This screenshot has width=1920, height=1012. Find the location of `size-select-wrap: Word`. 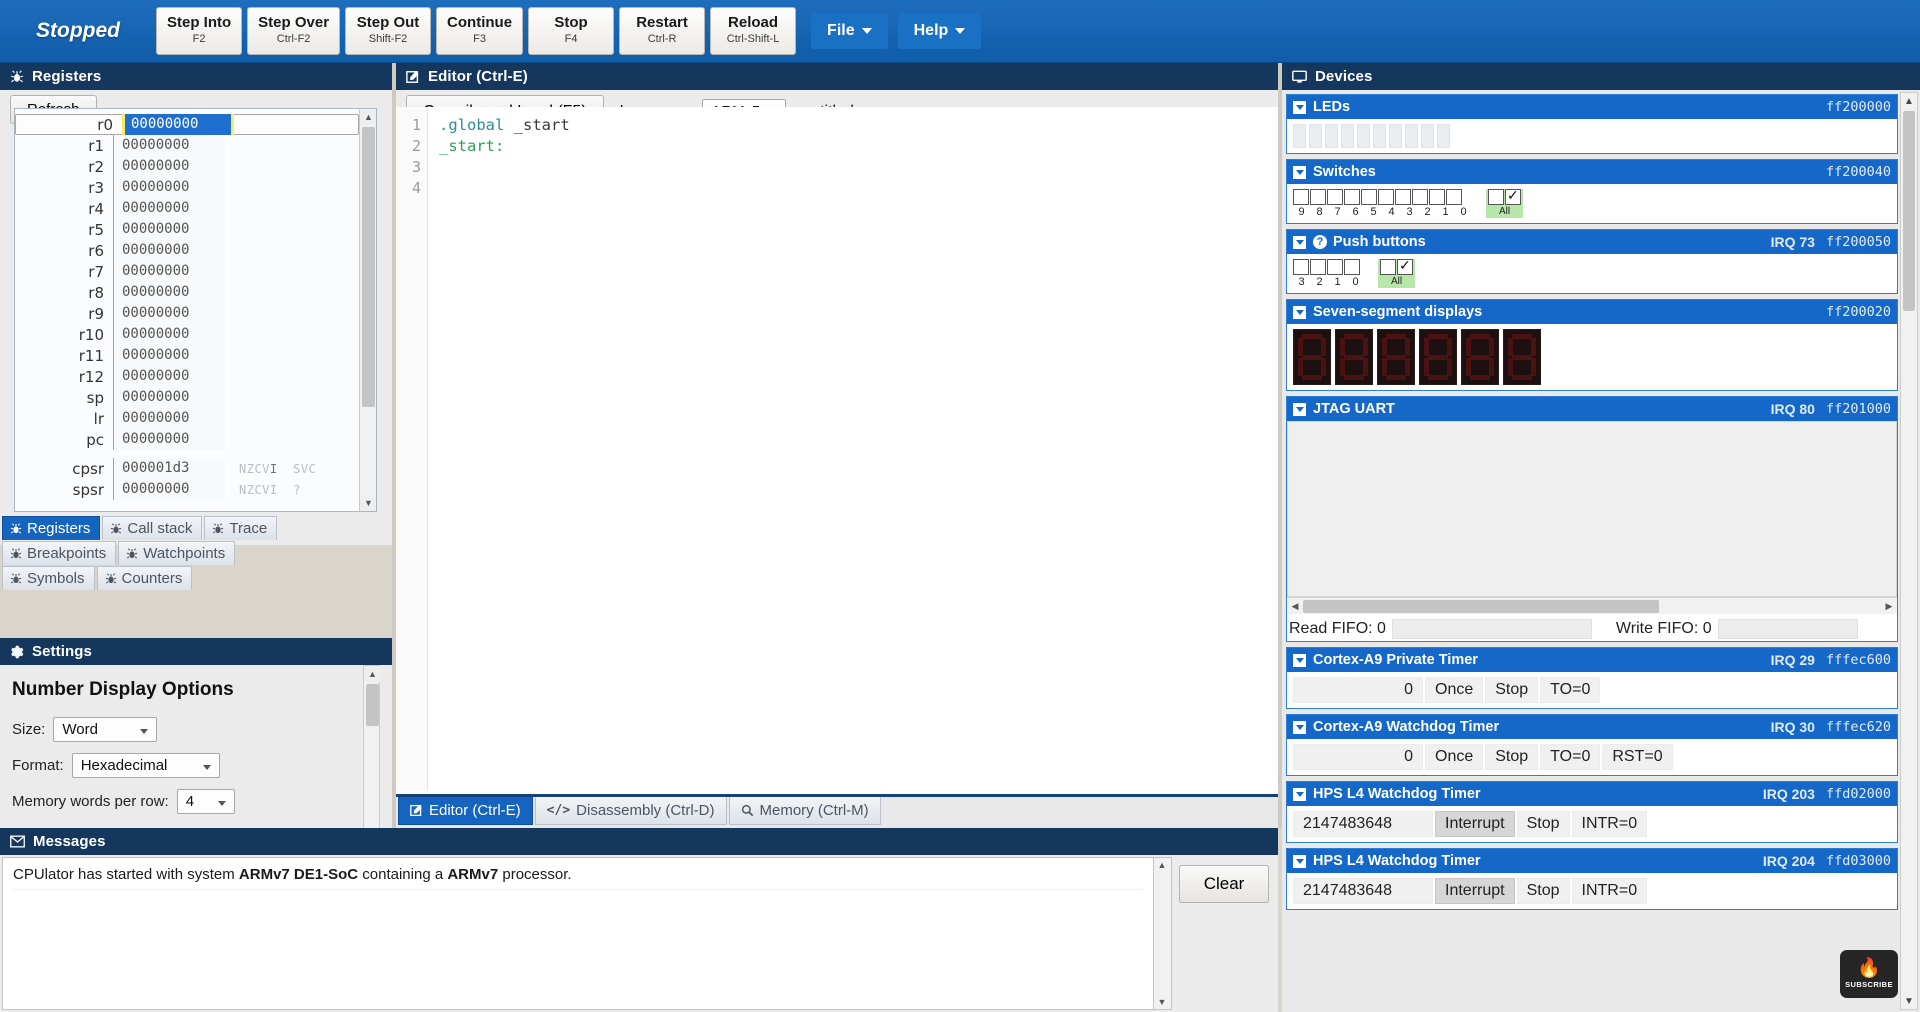

size-select-wrap: Word is located at coordinates (105, 729).